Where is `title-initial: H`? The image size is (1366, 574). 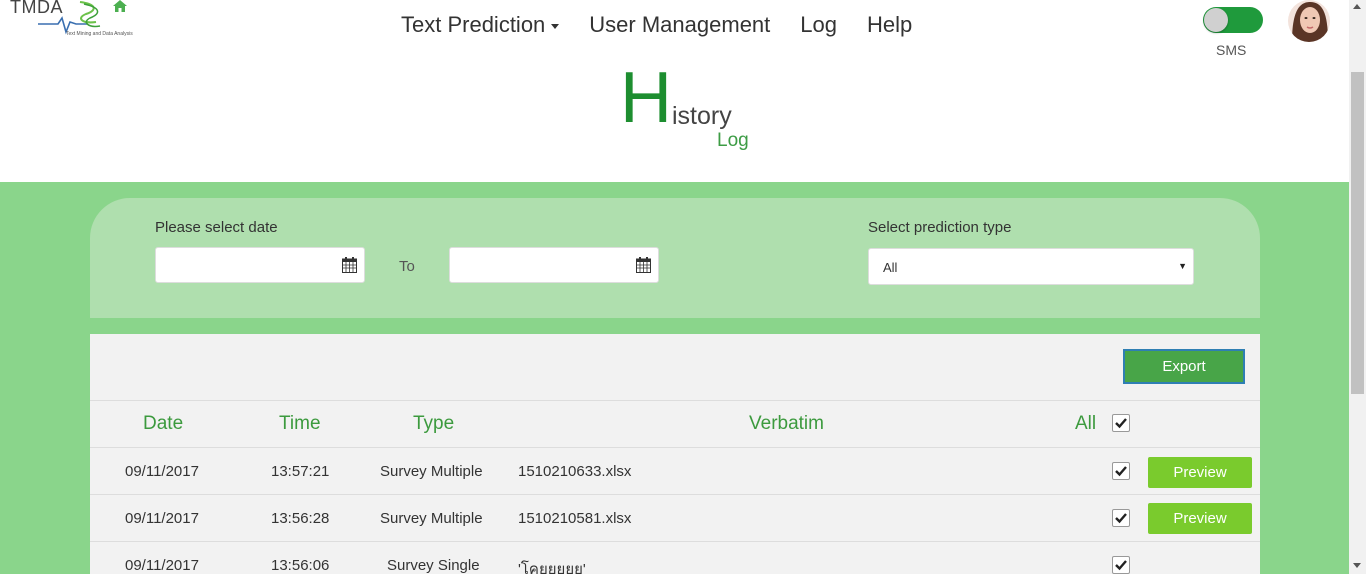
title-initial: H is located at coordinates (646, 98).